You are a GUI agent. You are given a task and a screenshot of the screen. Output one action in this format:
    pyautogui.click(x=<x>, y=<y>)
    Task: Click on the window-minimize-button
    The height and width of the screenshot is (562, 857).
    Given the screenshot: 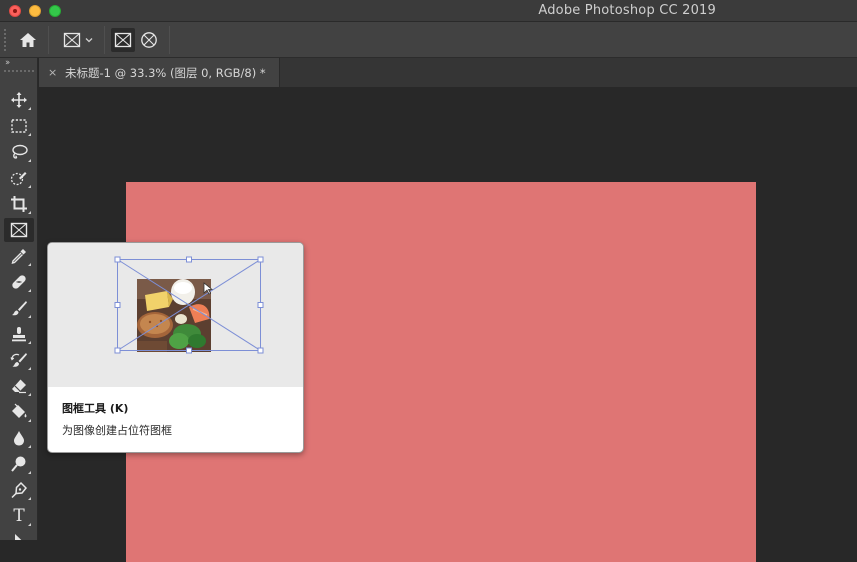 What is the action you would take?
    pyautogui.click(x=35, y=11)
    